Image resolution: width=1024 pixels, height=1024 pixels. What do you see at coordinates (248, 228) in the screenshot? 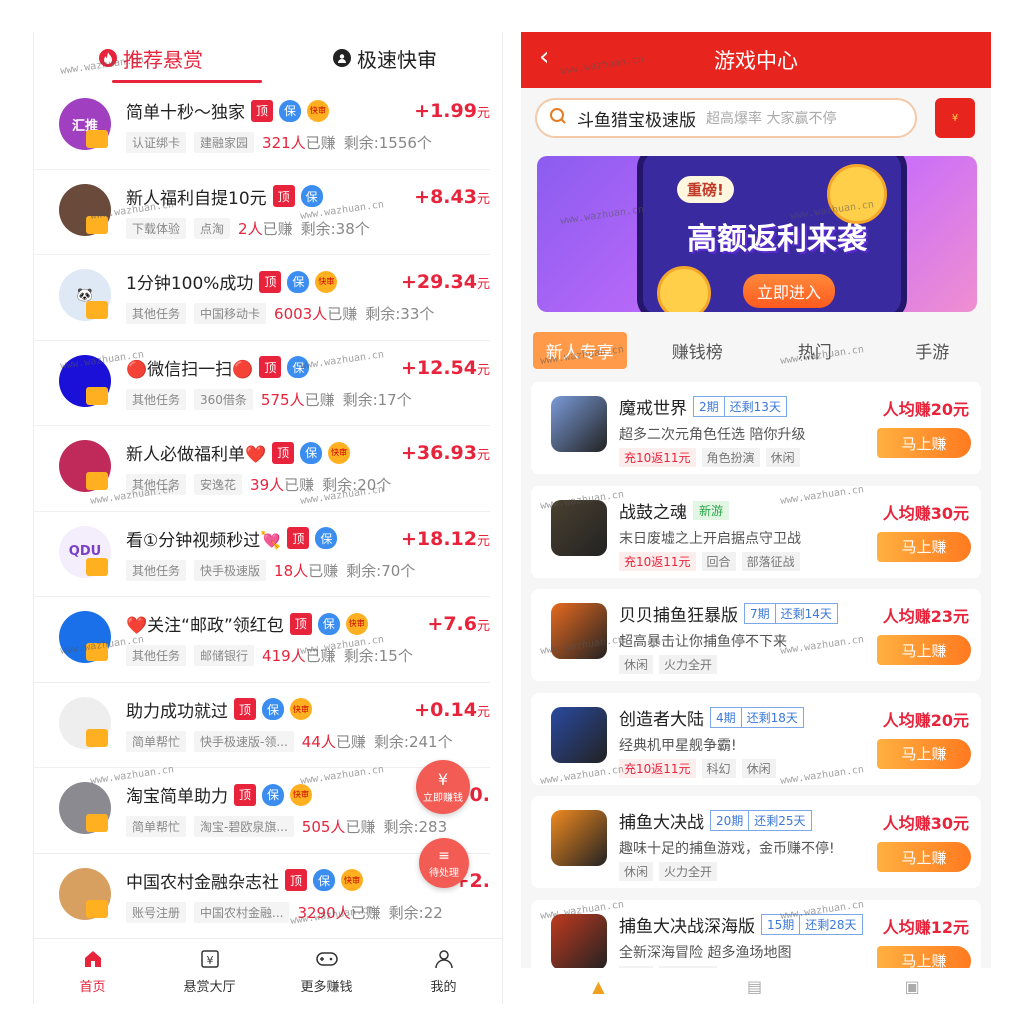
I see `task-meta: 下载体验 点淘 2人已赚 剩余:38个` at bounding box center [248, 228].